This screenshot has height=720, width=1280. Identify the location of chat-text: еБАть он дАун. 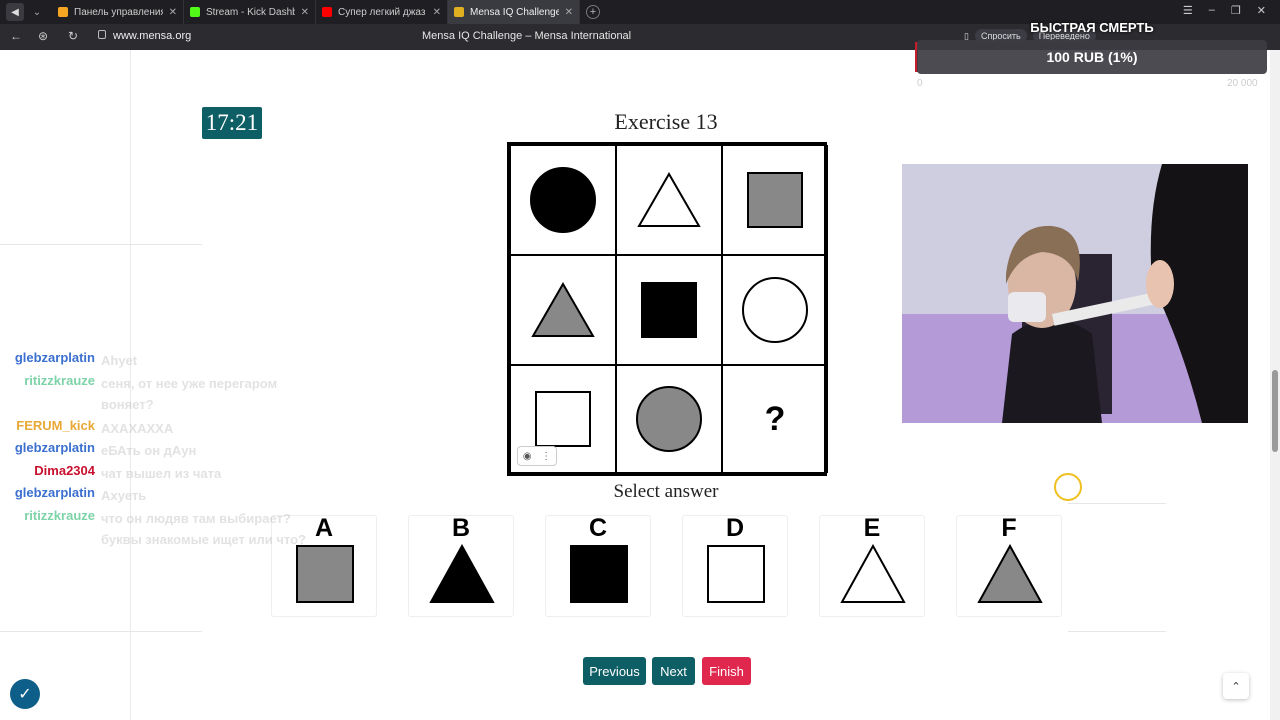
(149, 450).